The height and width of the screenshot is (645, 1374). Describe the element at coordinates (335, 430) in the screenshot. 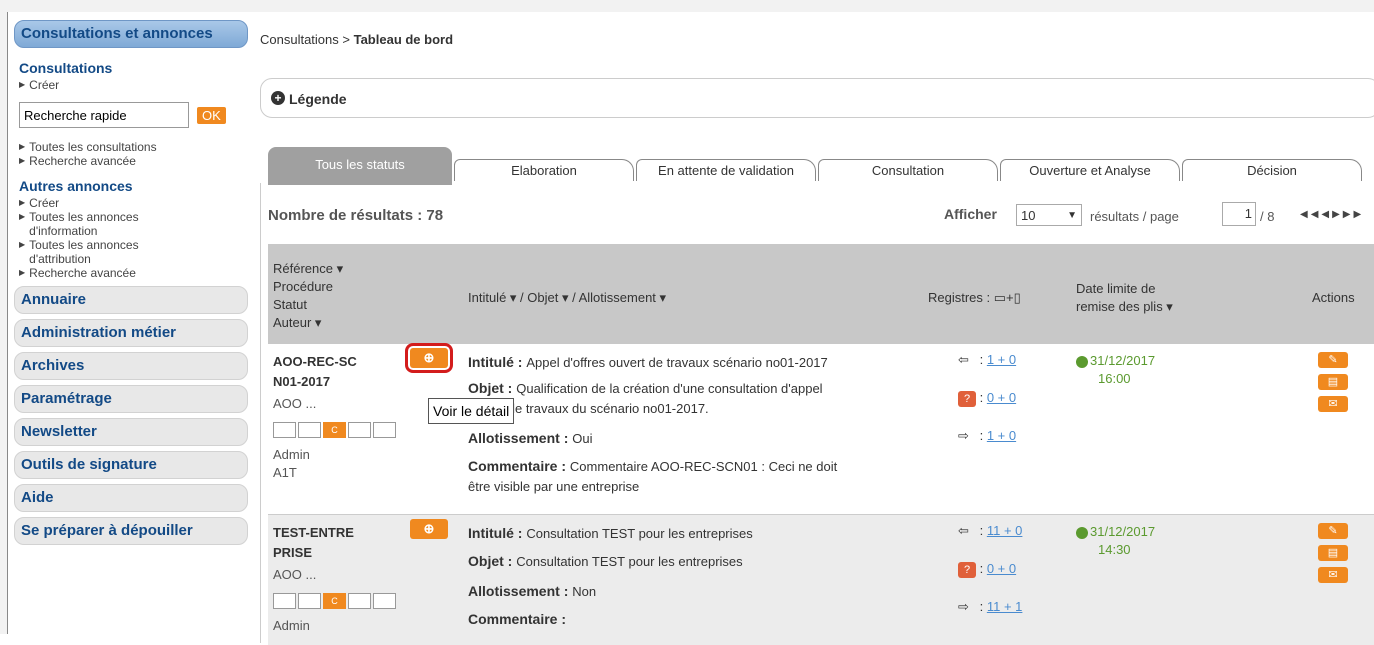

I see `status-indicator: C` at that location.